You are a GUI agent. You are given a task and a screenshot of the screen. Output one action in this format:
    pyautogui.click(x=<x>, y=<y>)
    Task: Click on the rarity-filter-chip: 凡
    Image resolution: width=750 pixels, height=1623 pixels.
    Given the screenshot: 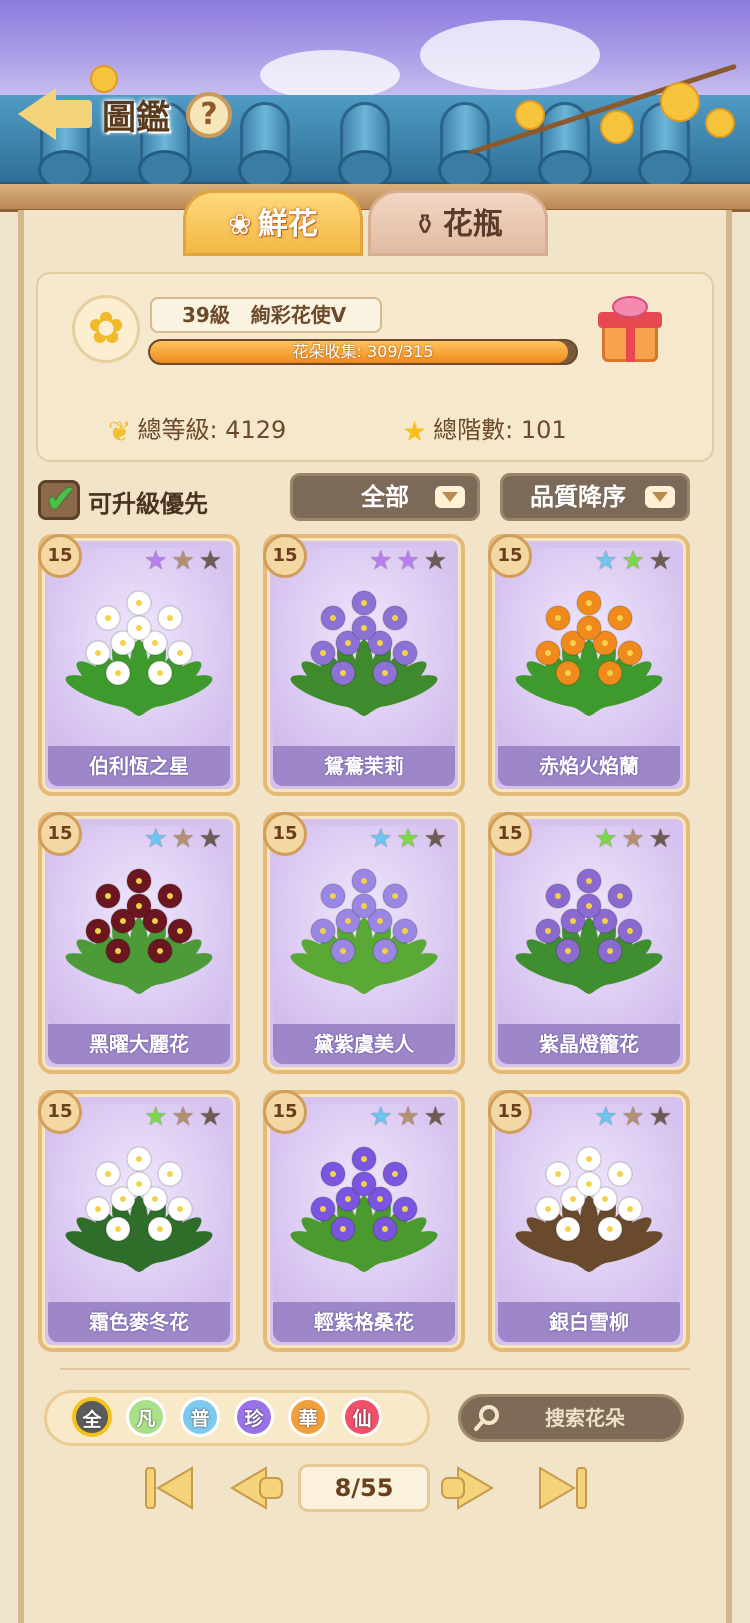 What is the action you would take?
    pyautogui.click(x=146, y=1417)
    